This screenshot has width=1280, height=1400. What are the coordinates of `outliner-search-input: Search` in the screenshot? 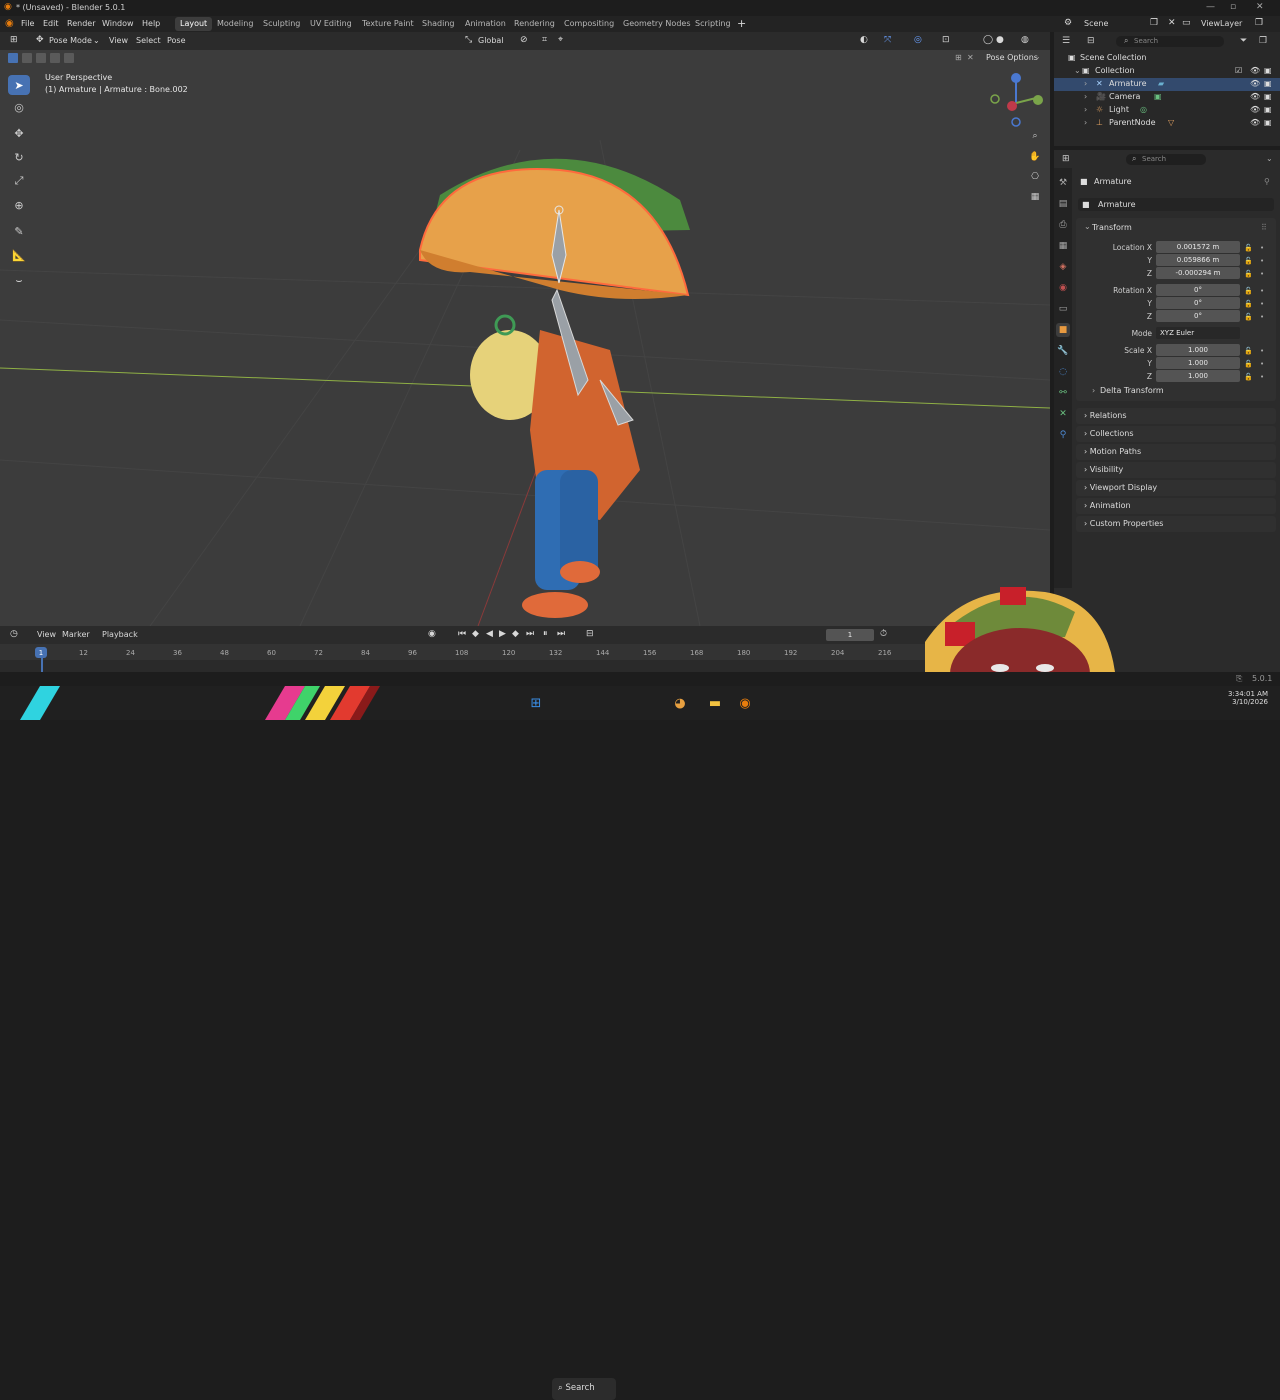 It's located at (1170, 41).